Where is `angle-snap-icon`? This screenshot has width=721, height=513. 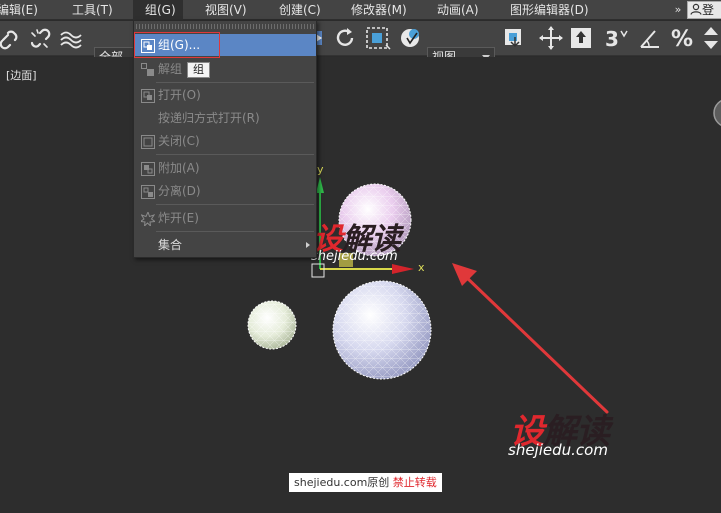
angle-snap-icon is located at coordinates (651, 38).